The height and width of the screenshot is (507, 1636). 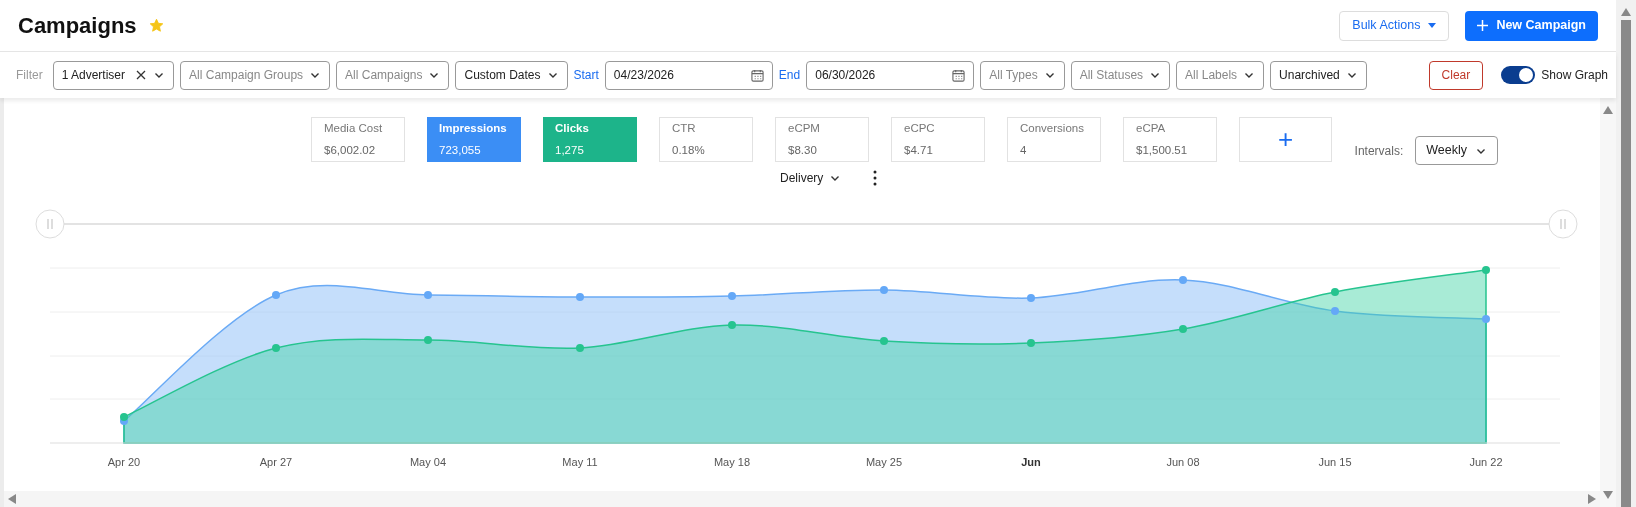 I want to click on caret-icon, so click(x=1432, y=25).